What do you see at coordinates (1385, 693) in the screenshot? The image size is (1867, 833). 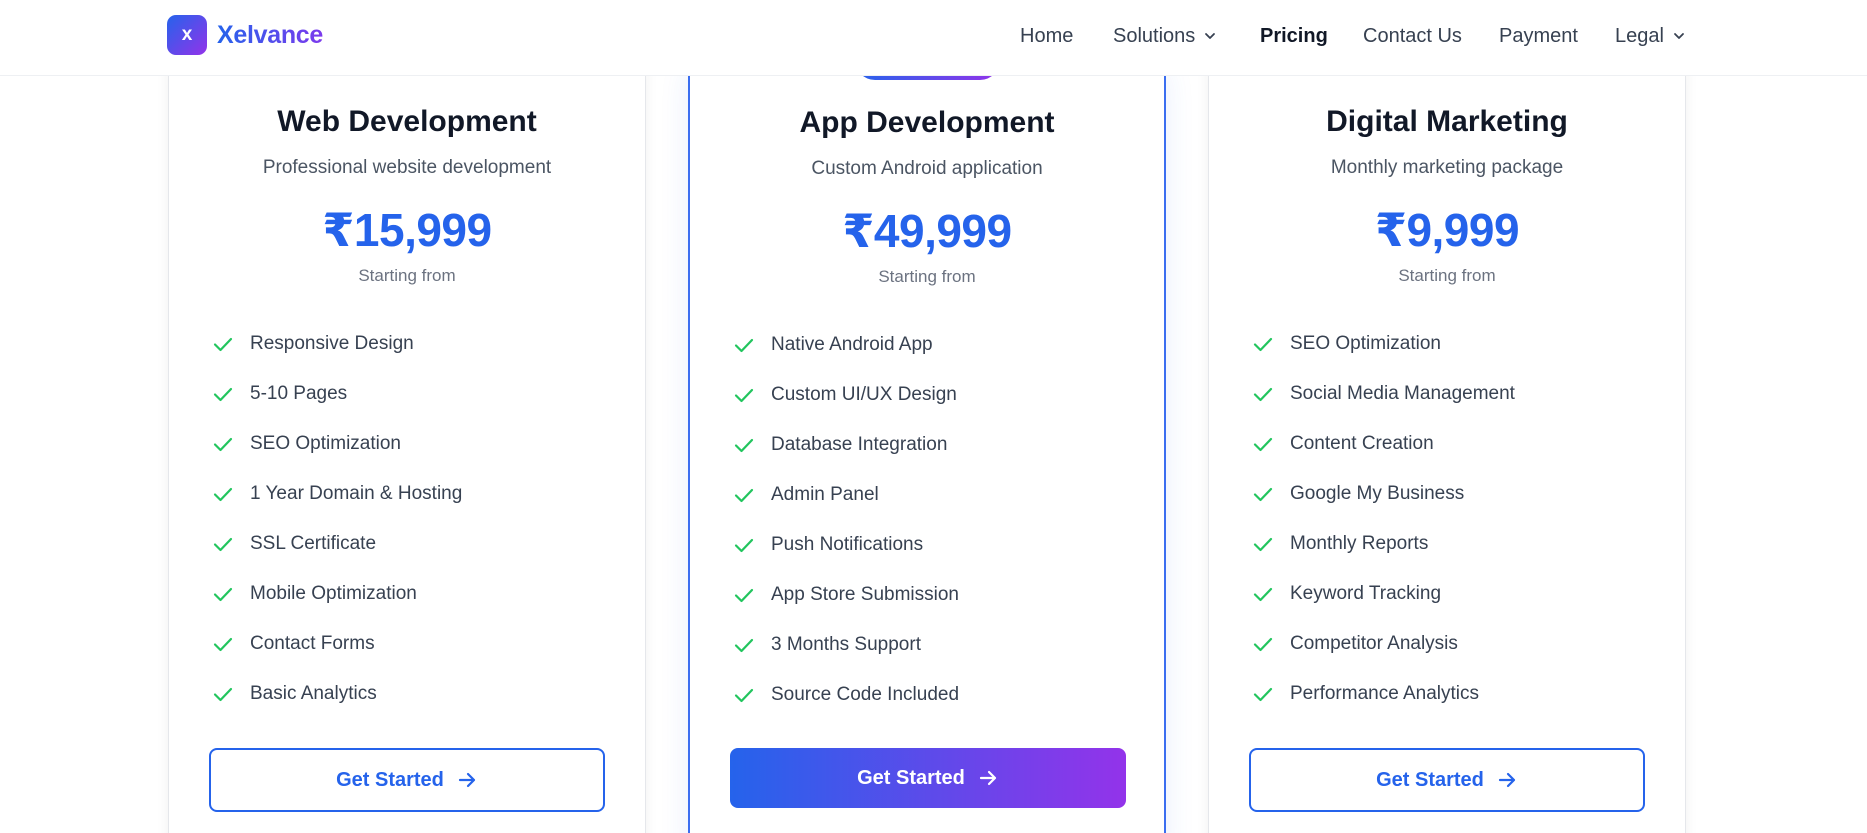 I see `feature-text: Performance Analytics` at bounding box center [1385, 693].